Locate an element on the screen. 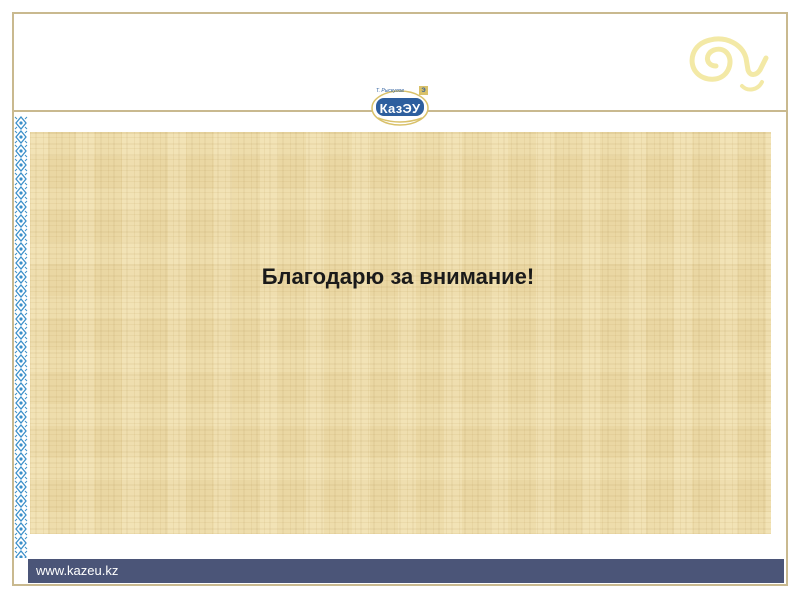 This screenshot has width=800, height=600. footer-bar: www.kazeu.kz is located at coordinates (406, 571).